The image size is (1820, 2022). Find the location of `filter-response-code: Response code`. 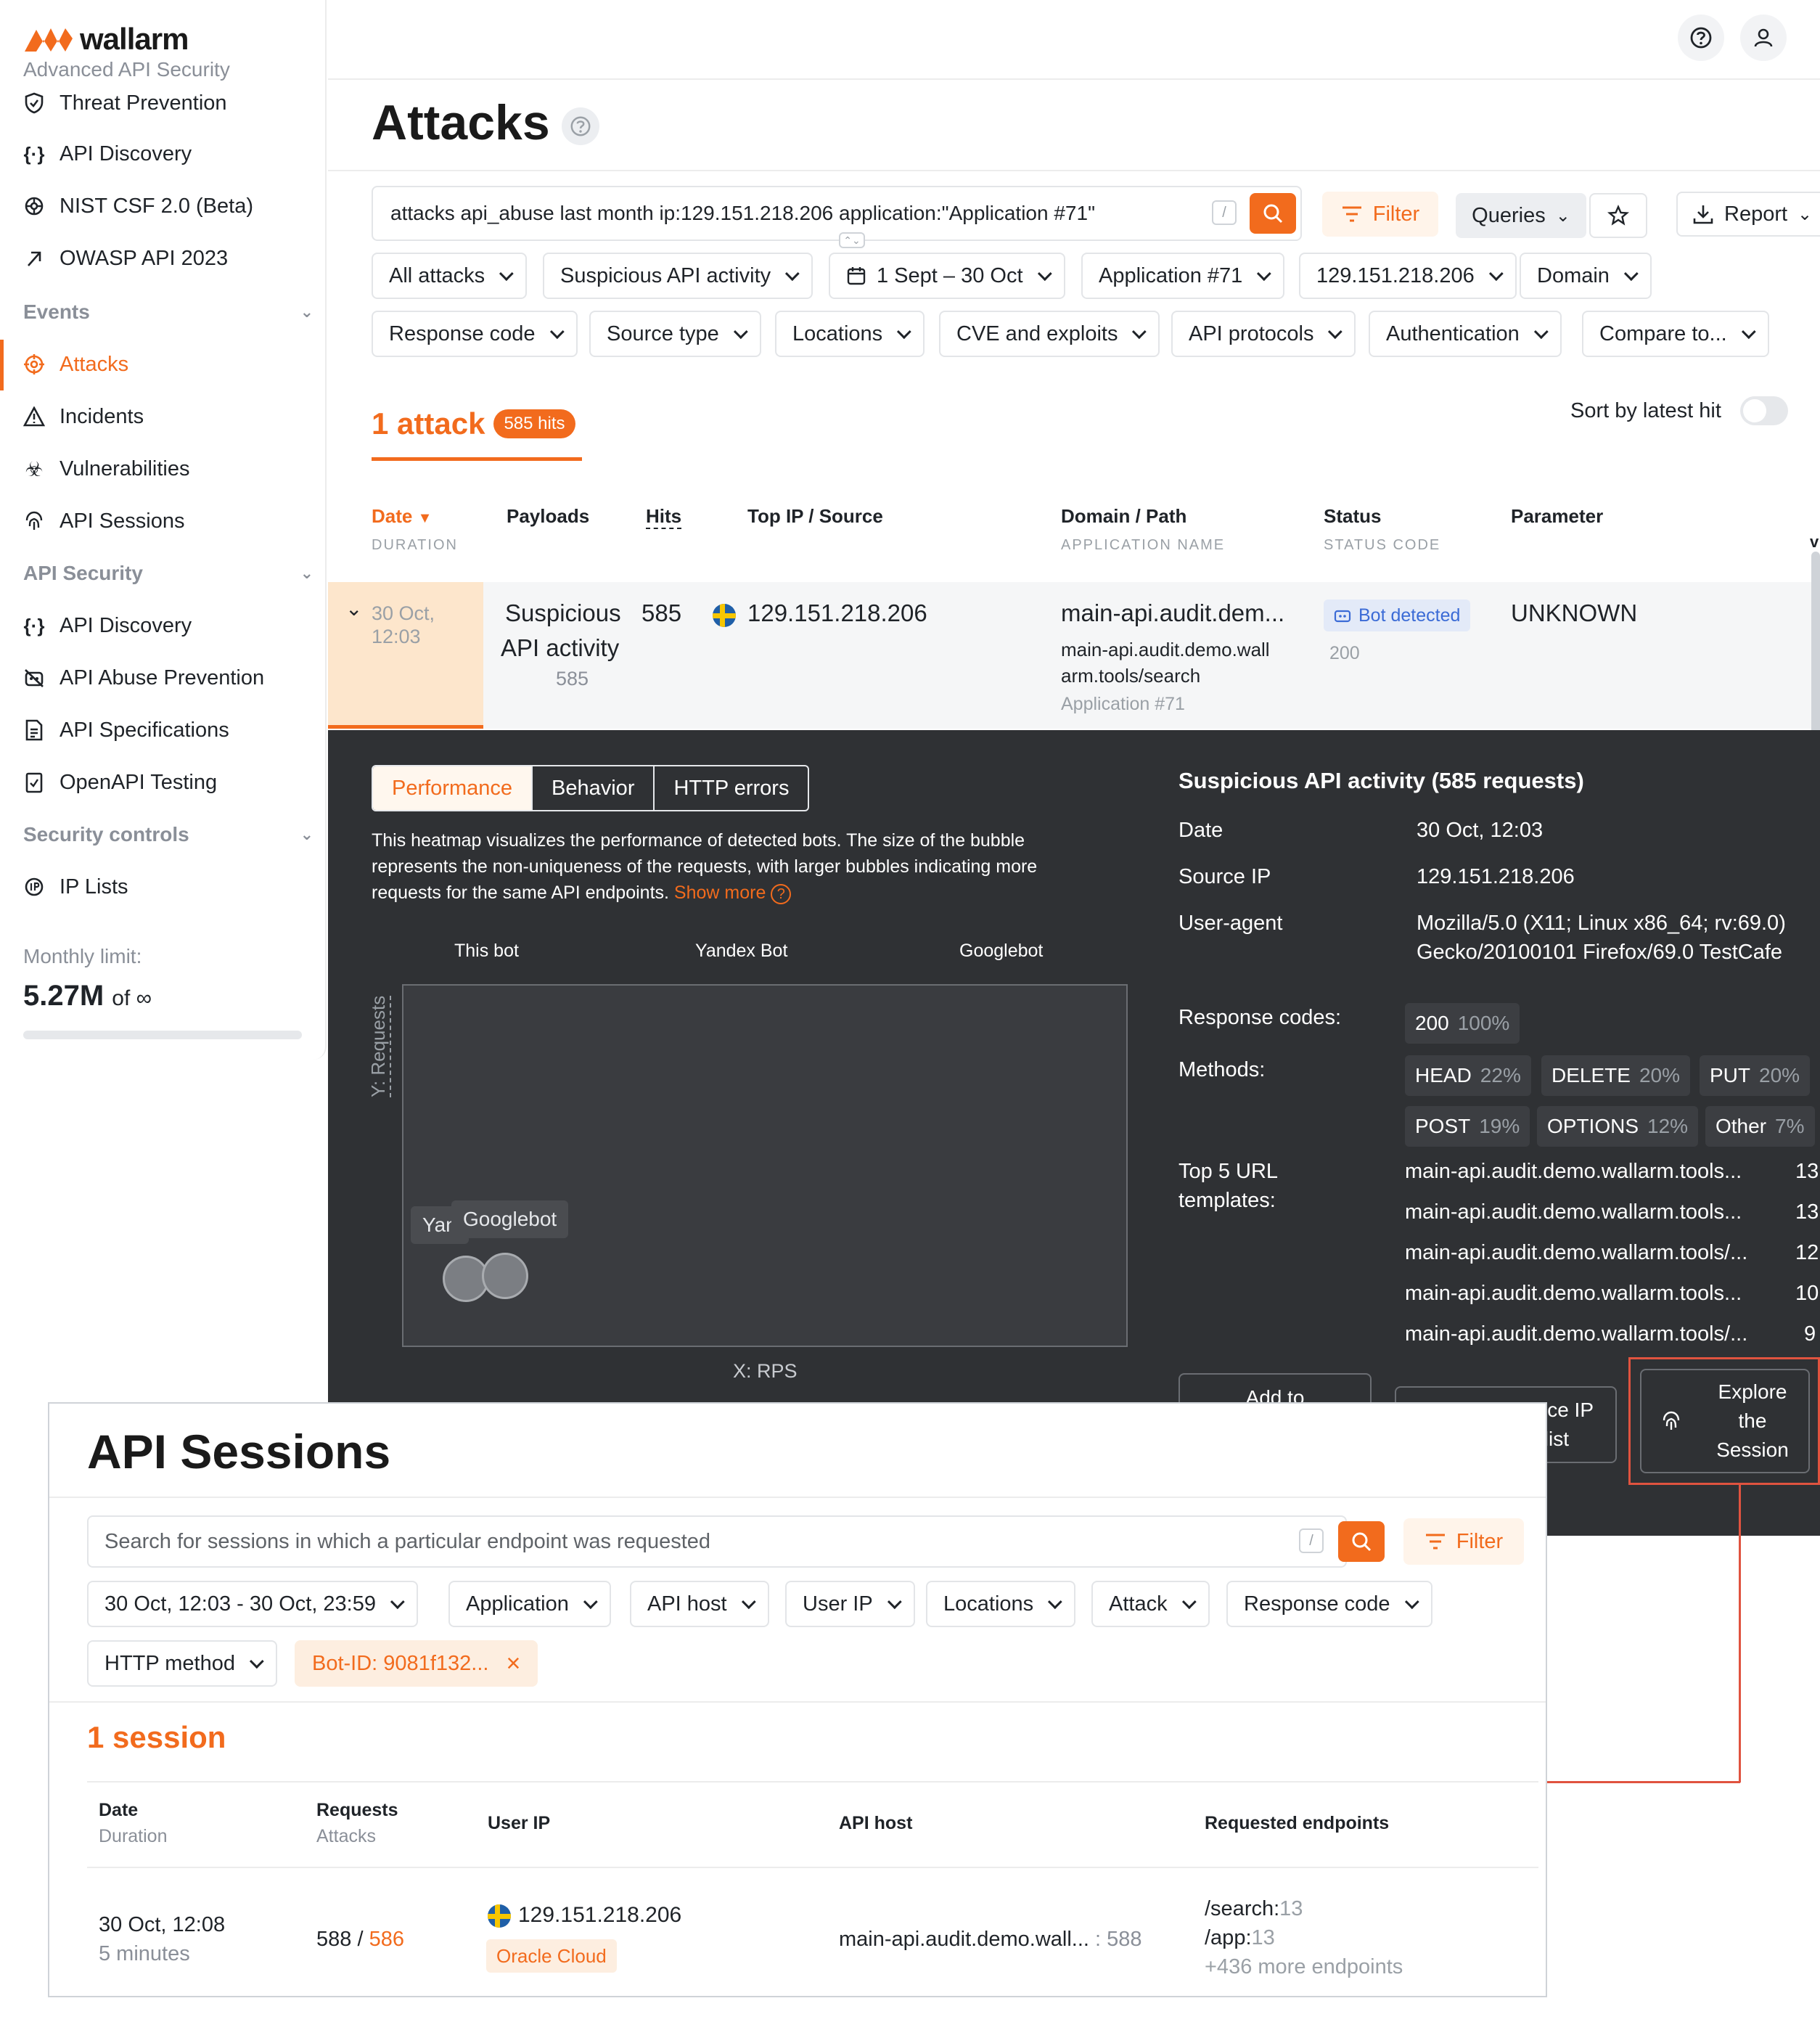

filter-response-code: Response code is located at coordinates (475, 334).